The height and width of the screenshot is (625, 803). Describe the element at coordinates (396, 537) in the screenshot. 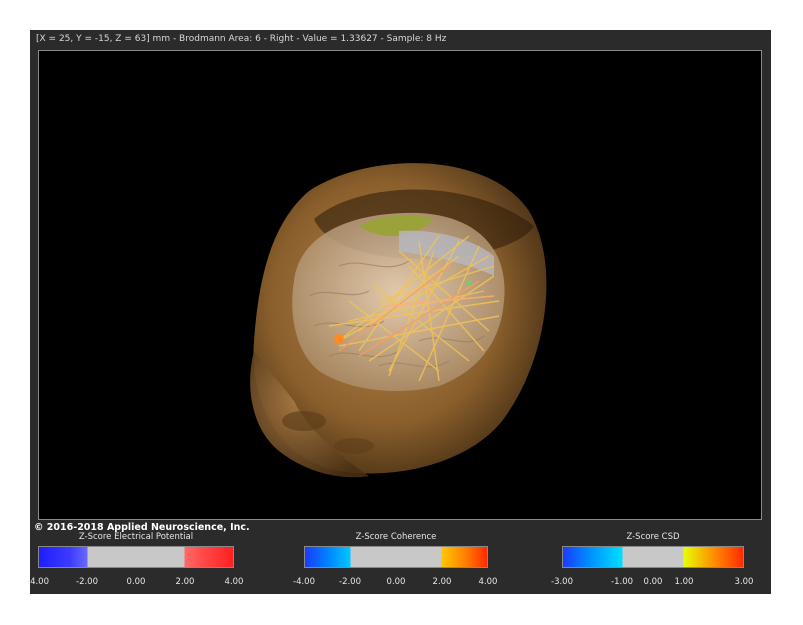

I see `legend-title: Z-Score Coherence` at that location.